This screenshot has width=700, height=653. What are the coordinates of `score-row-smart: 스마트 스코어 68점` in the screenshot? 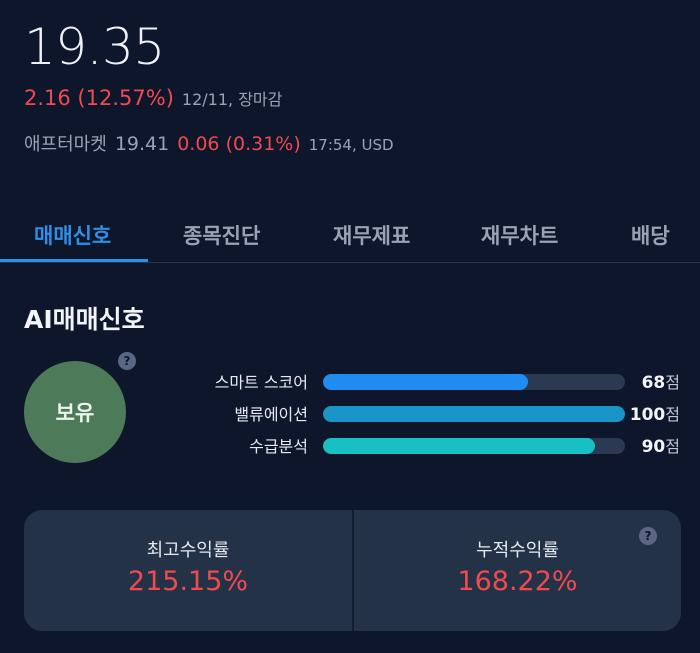 It's located at (430, 381).